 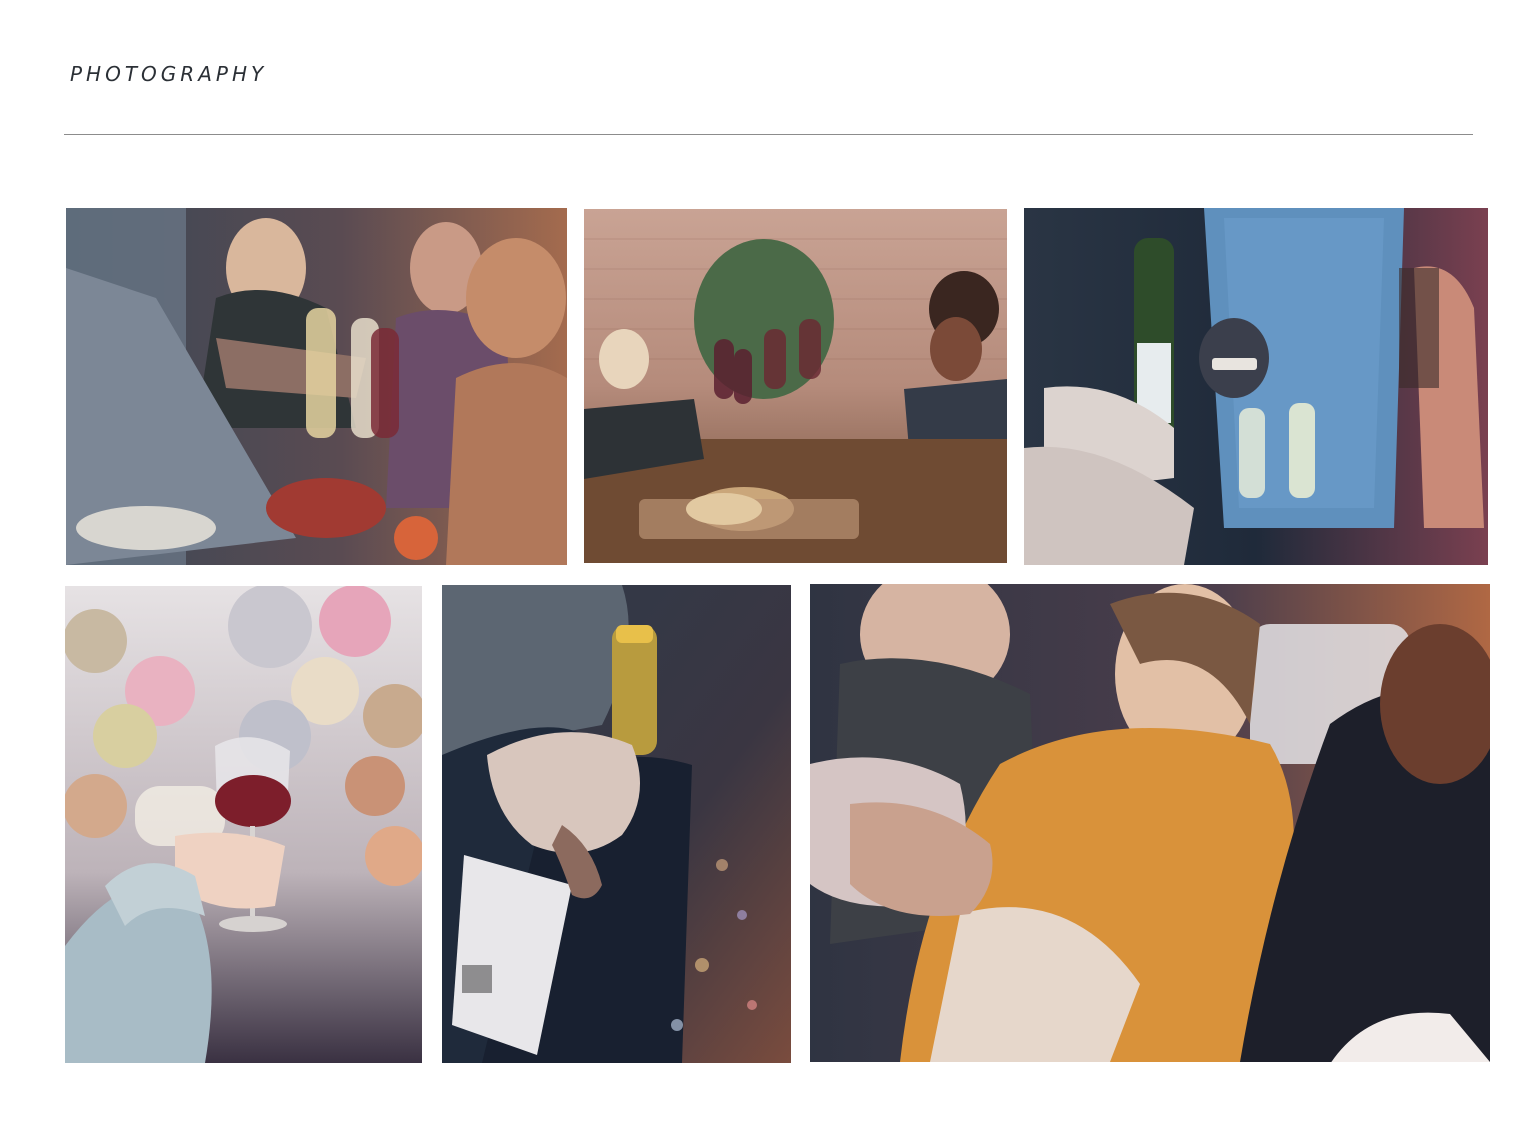 What do you see at coordinates (243, 824) in the screenshot?
I see `balloons-wine-glass-photo` at bounding box center [243, 824].